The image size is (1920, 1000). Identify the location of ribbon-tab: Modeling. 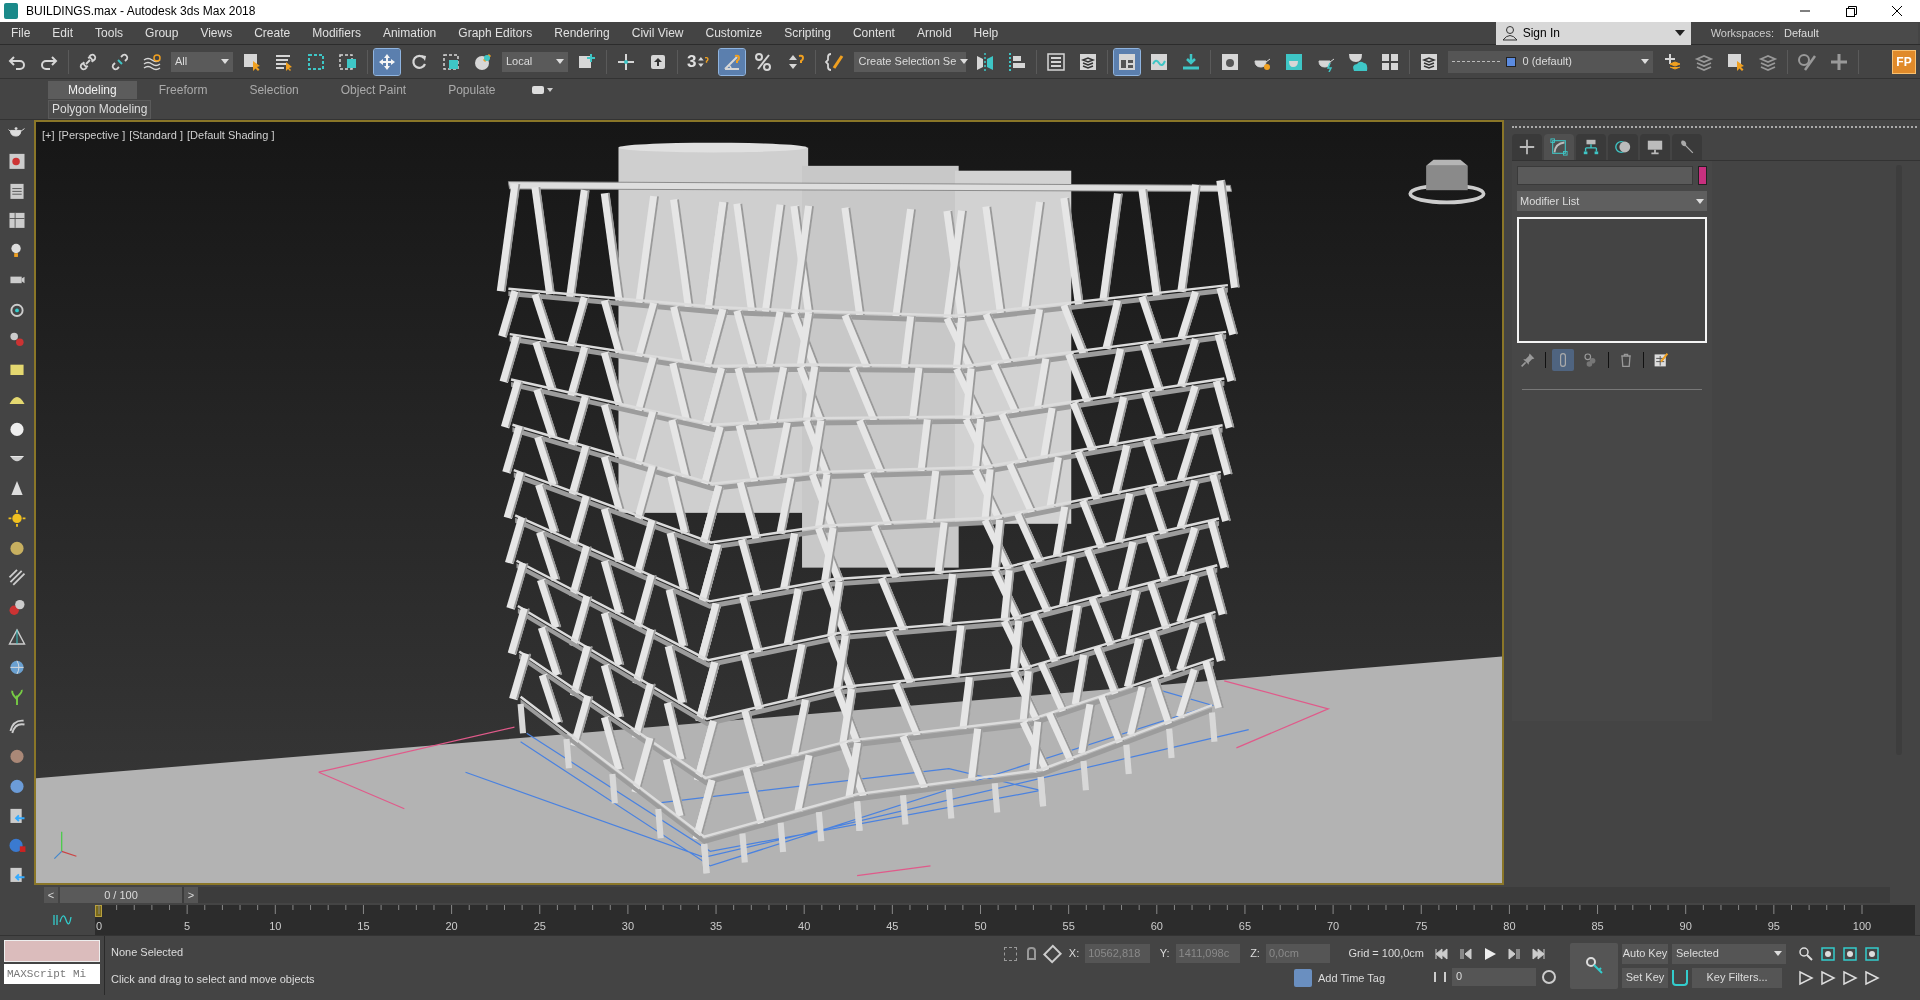
(92, 90).